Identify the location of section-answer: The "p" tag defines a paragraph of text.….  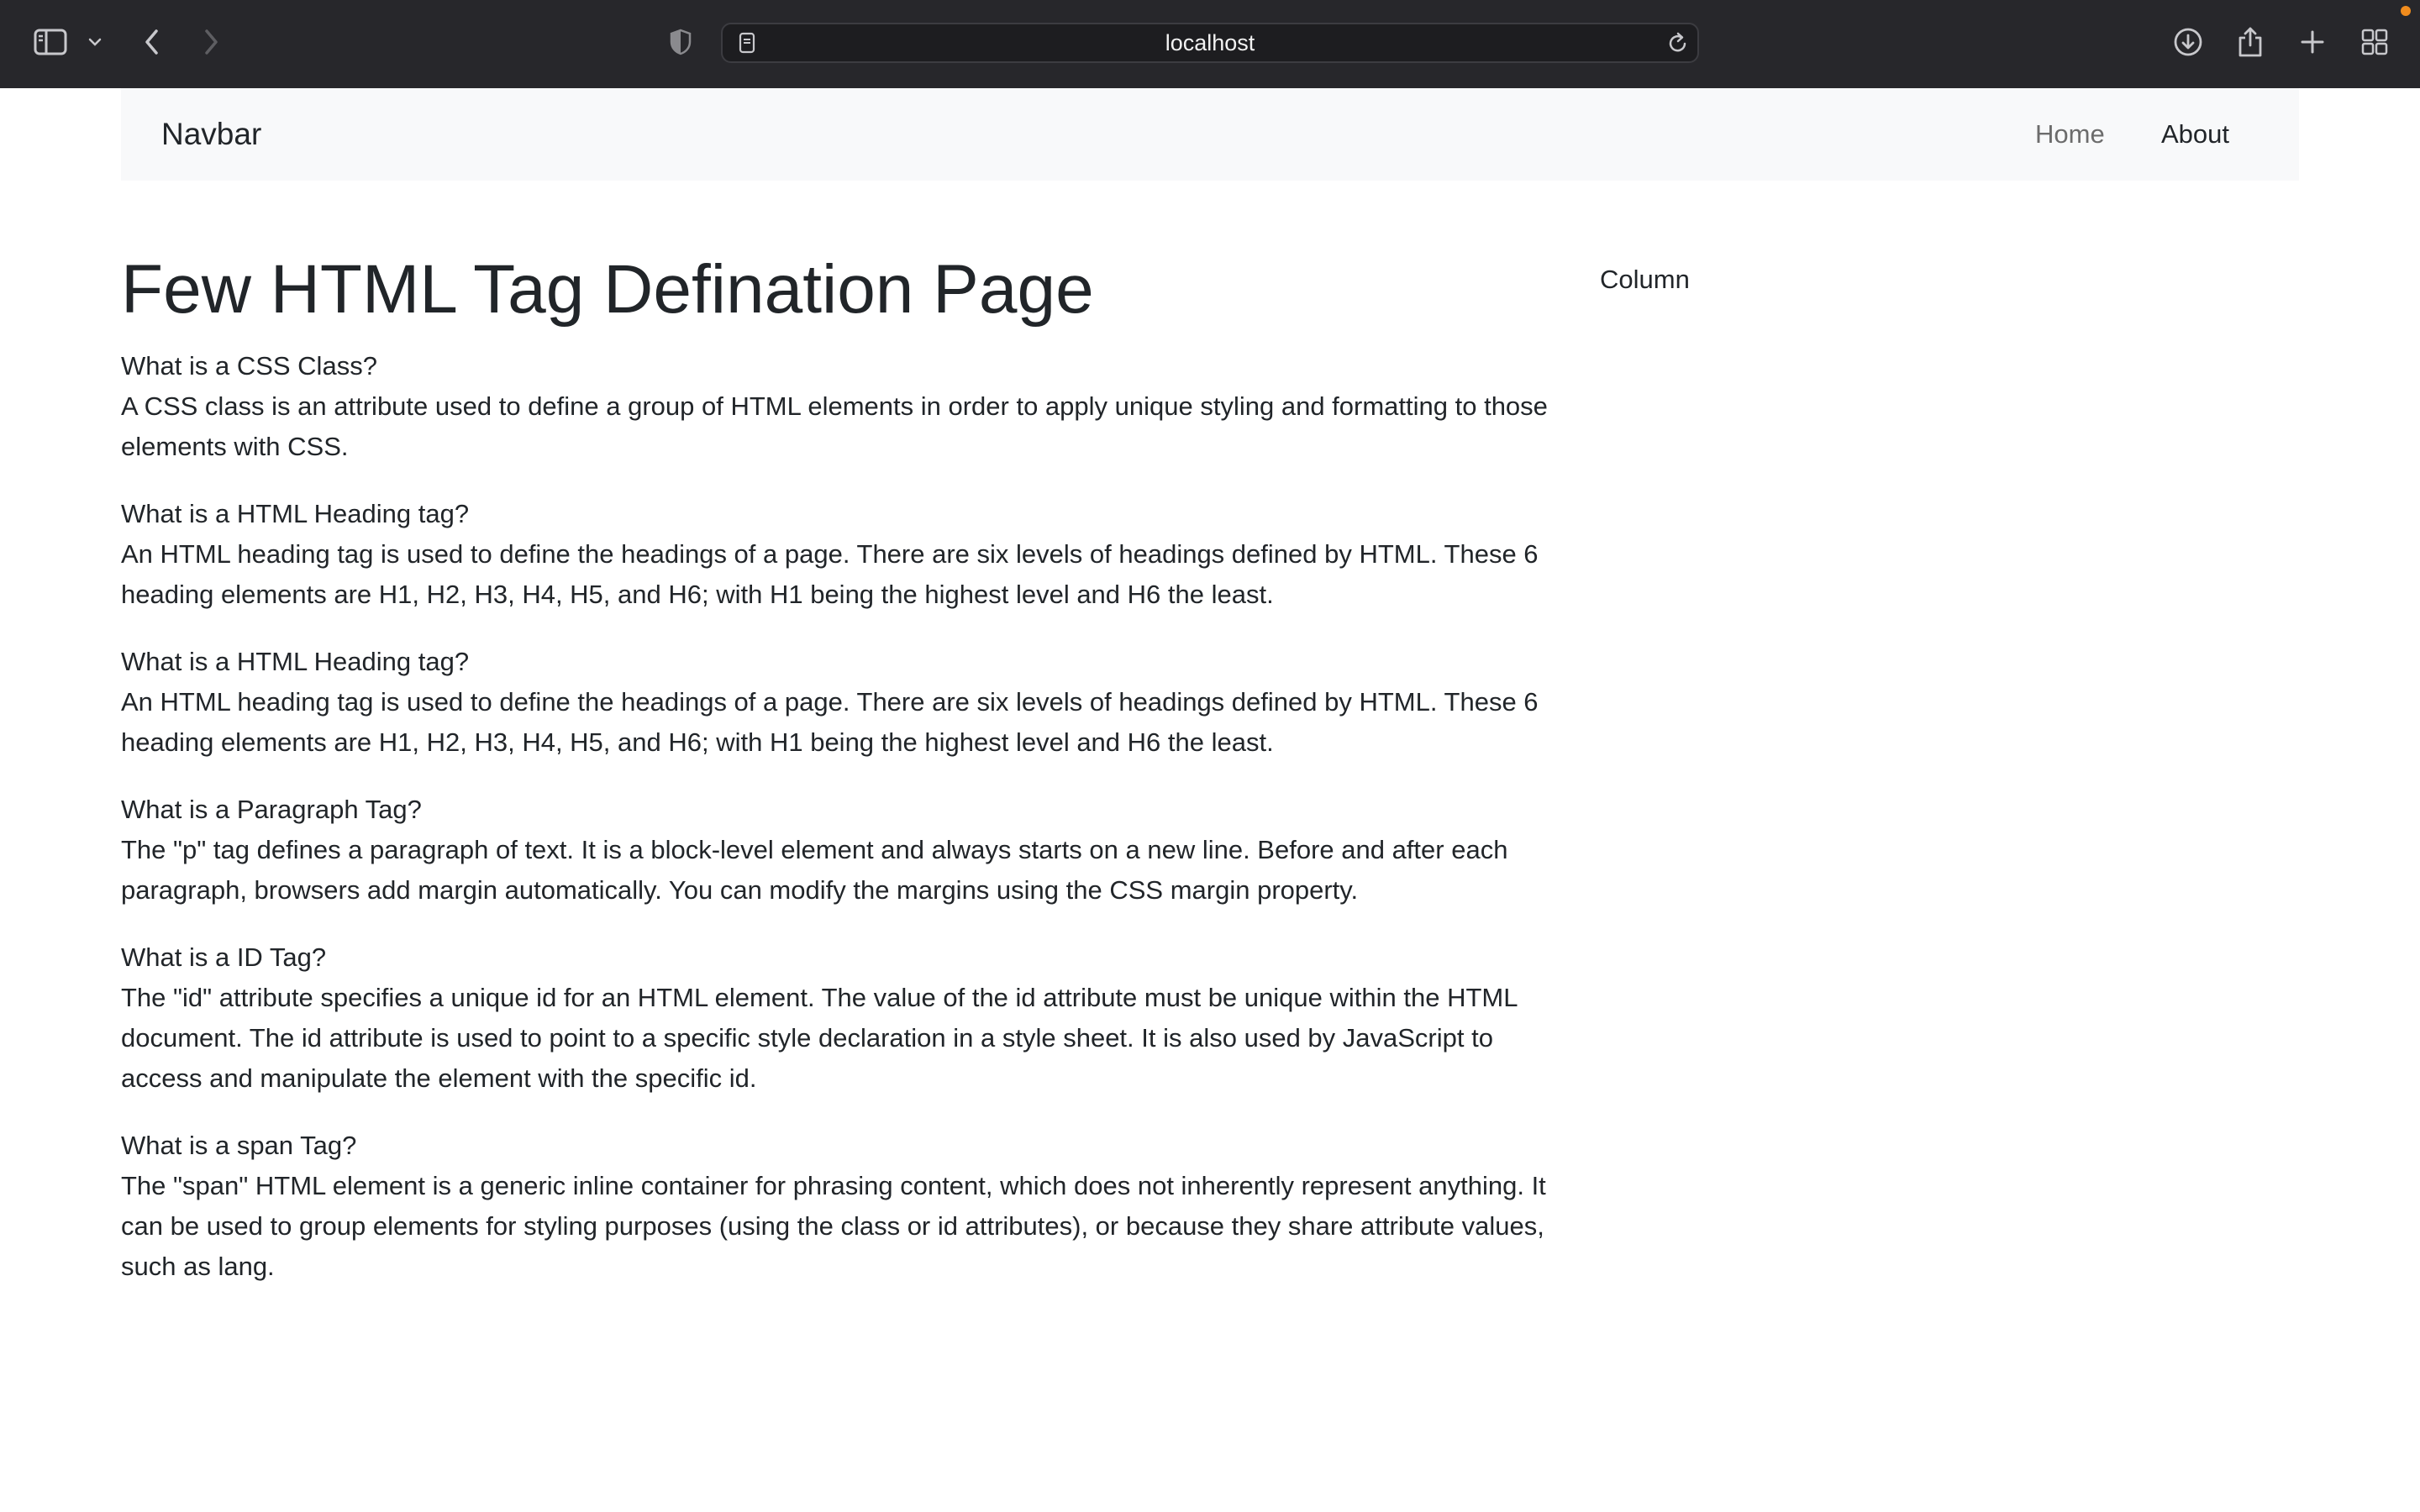
(814, 870).